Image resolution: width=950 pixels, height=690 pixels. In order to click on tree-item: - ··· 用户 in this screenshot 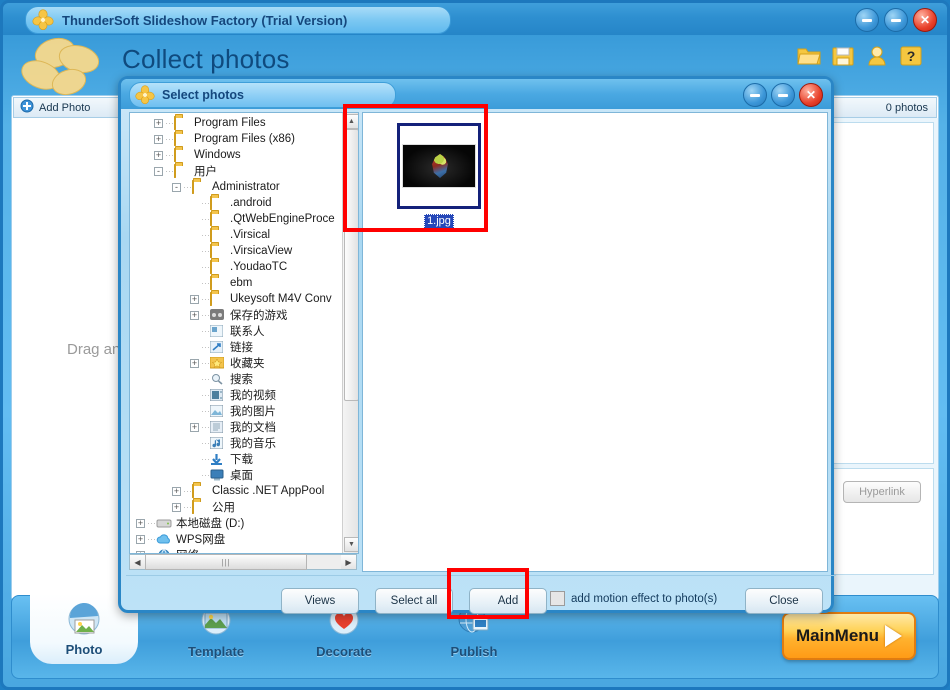, I will do `click(236, 171)`.